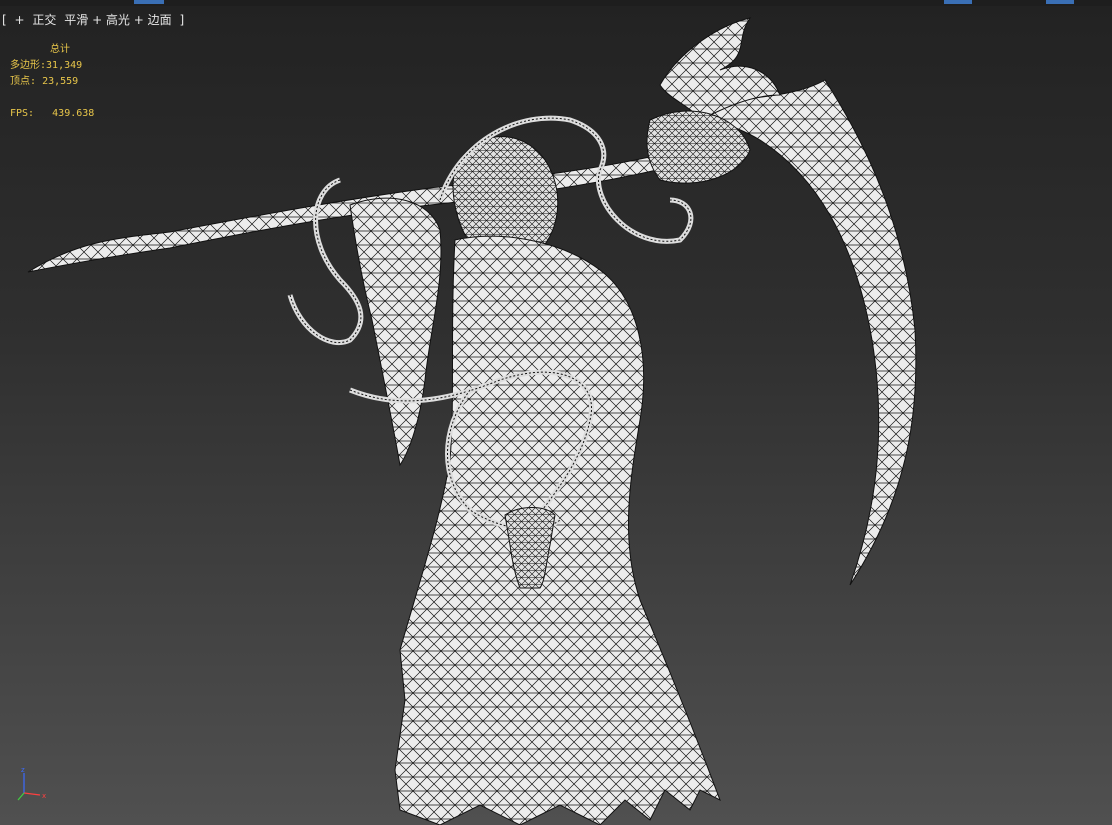 The height and width of the screenshot is (825, 1112). What do you see at coordinates (64, 65) in the screenshot?
I see `polygons-value: 31,349` at bounding box center [64, 65].